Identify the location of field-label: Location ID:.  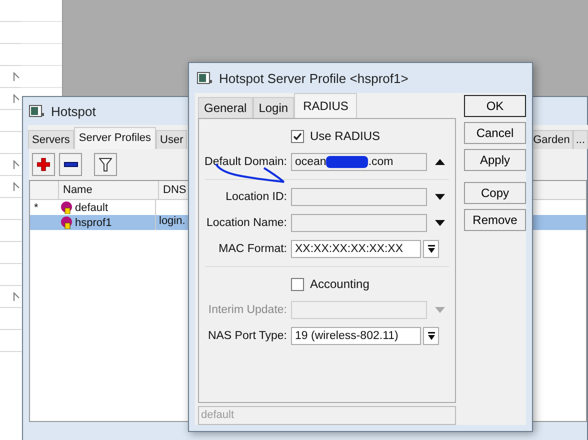
(256, 197).